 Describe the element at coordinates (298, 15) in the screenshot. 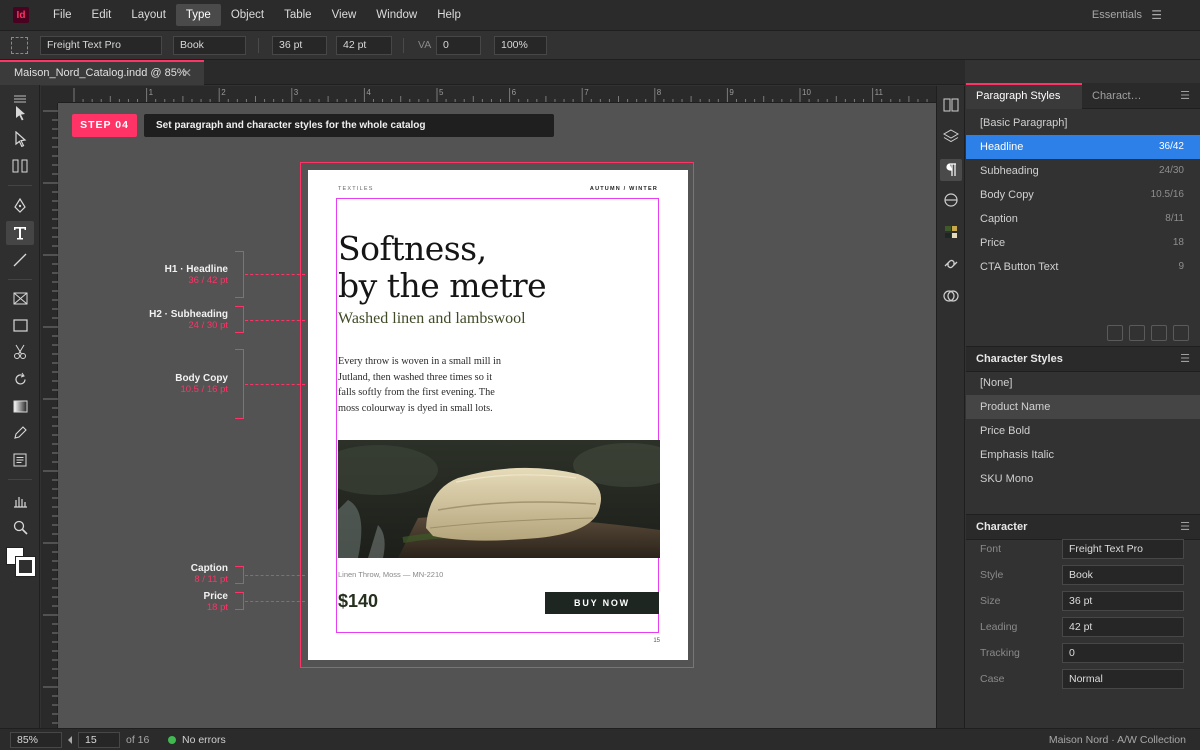

I see `menu-table: Table` at that location.